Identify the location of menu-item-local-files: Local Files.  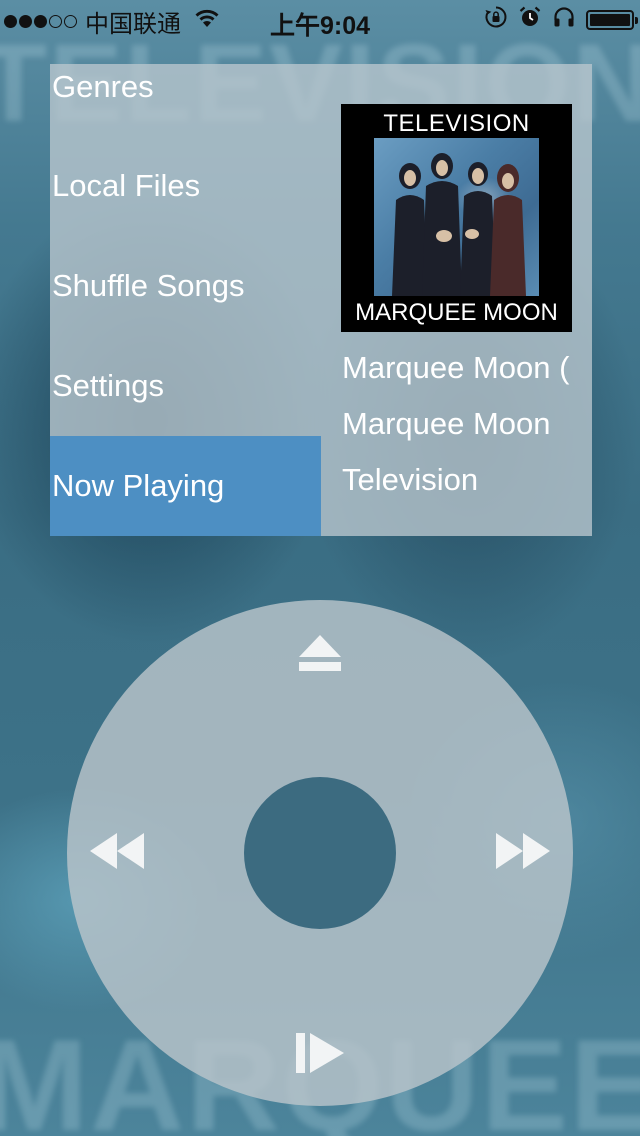
(185, 186).